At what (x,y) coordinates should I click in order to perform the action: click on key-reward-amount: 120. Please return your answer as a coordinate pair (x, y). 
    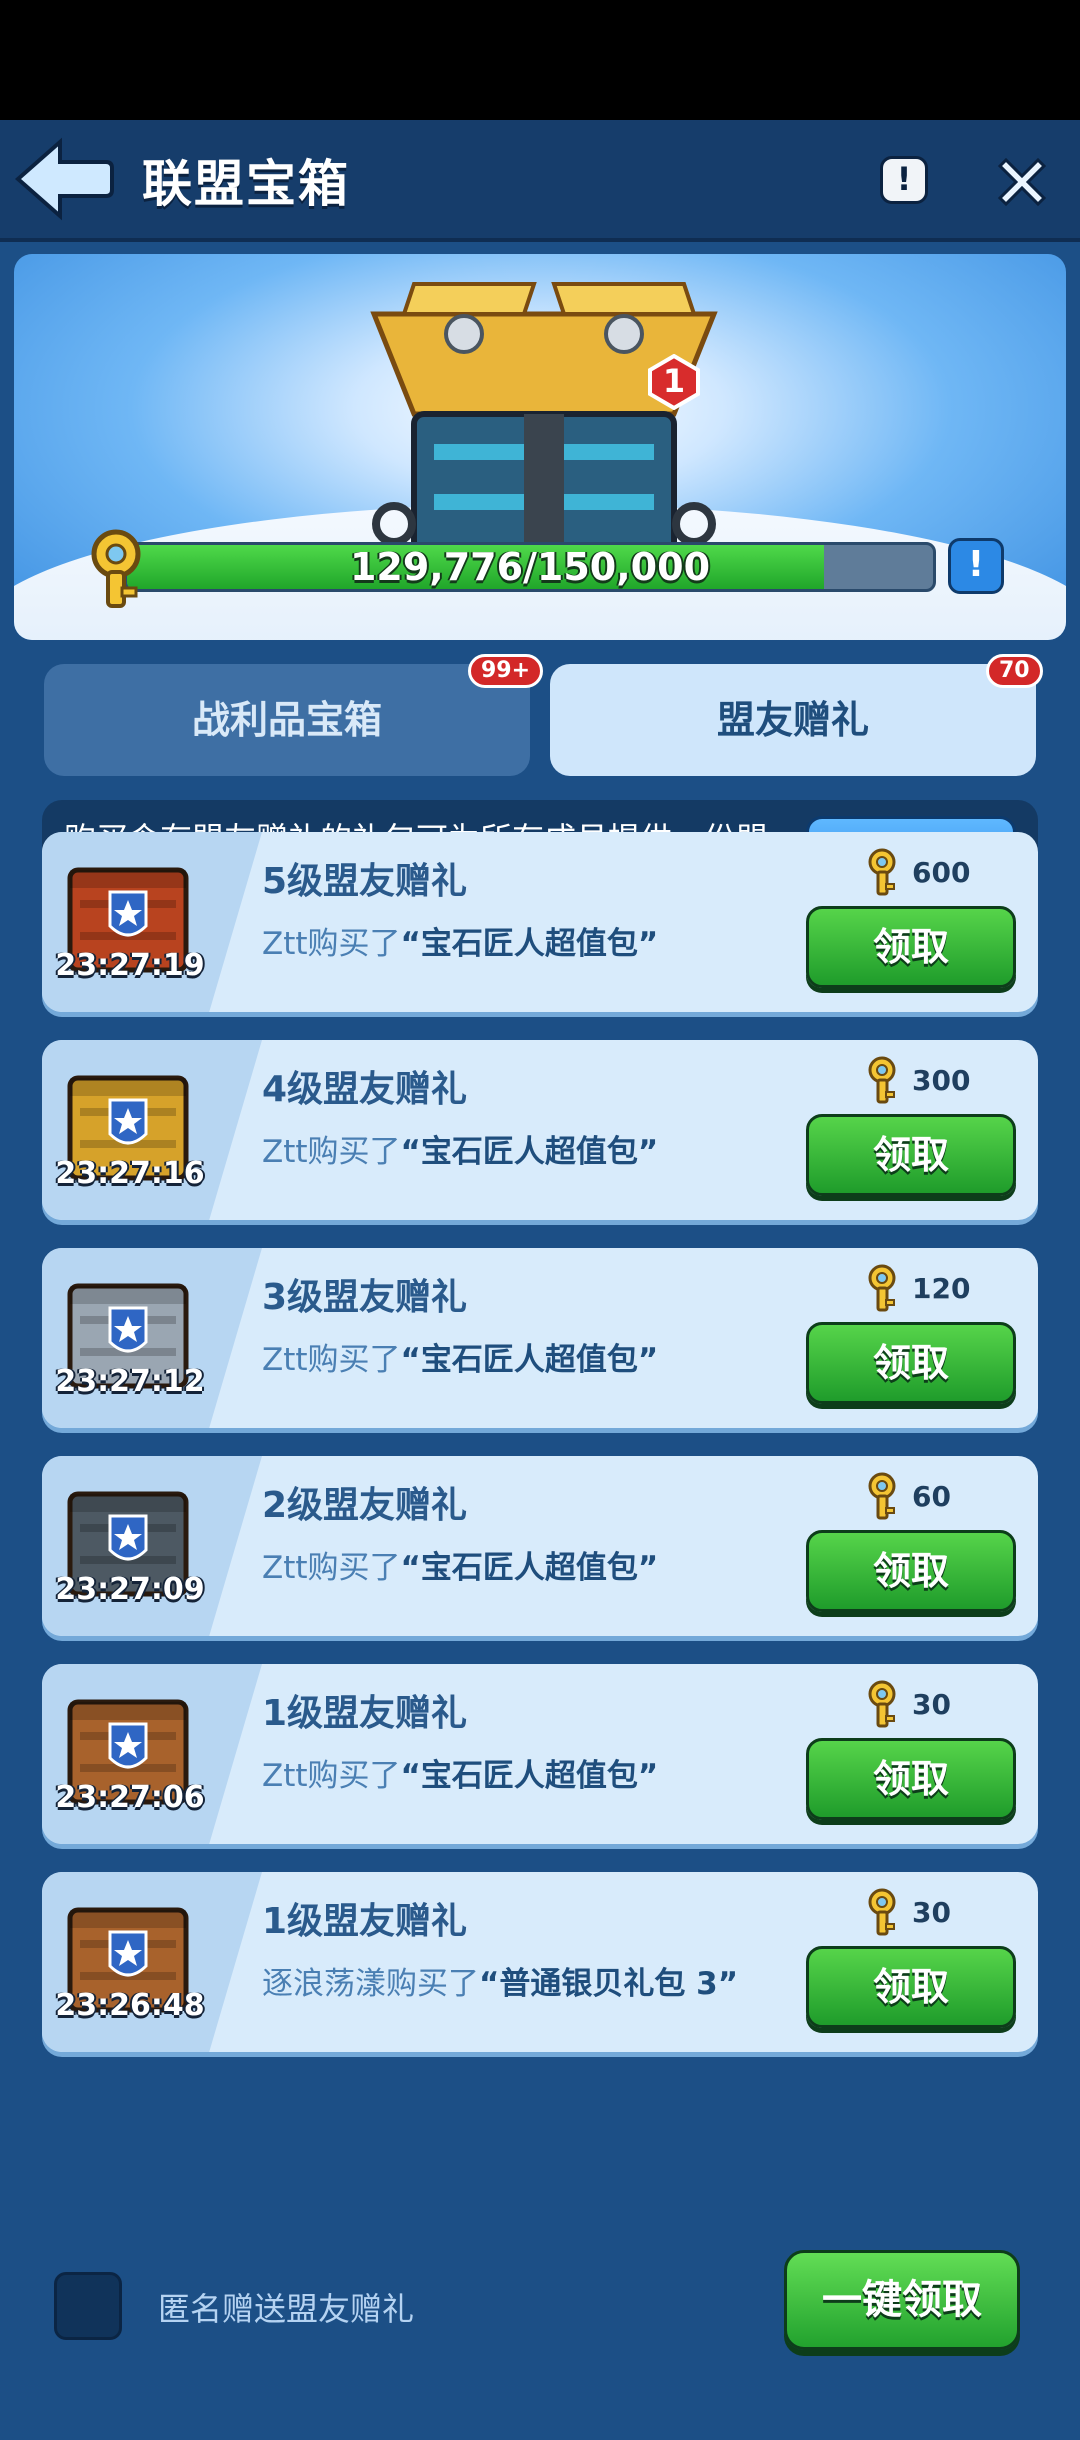
    Looking at the image, I should click on (941, 1288).